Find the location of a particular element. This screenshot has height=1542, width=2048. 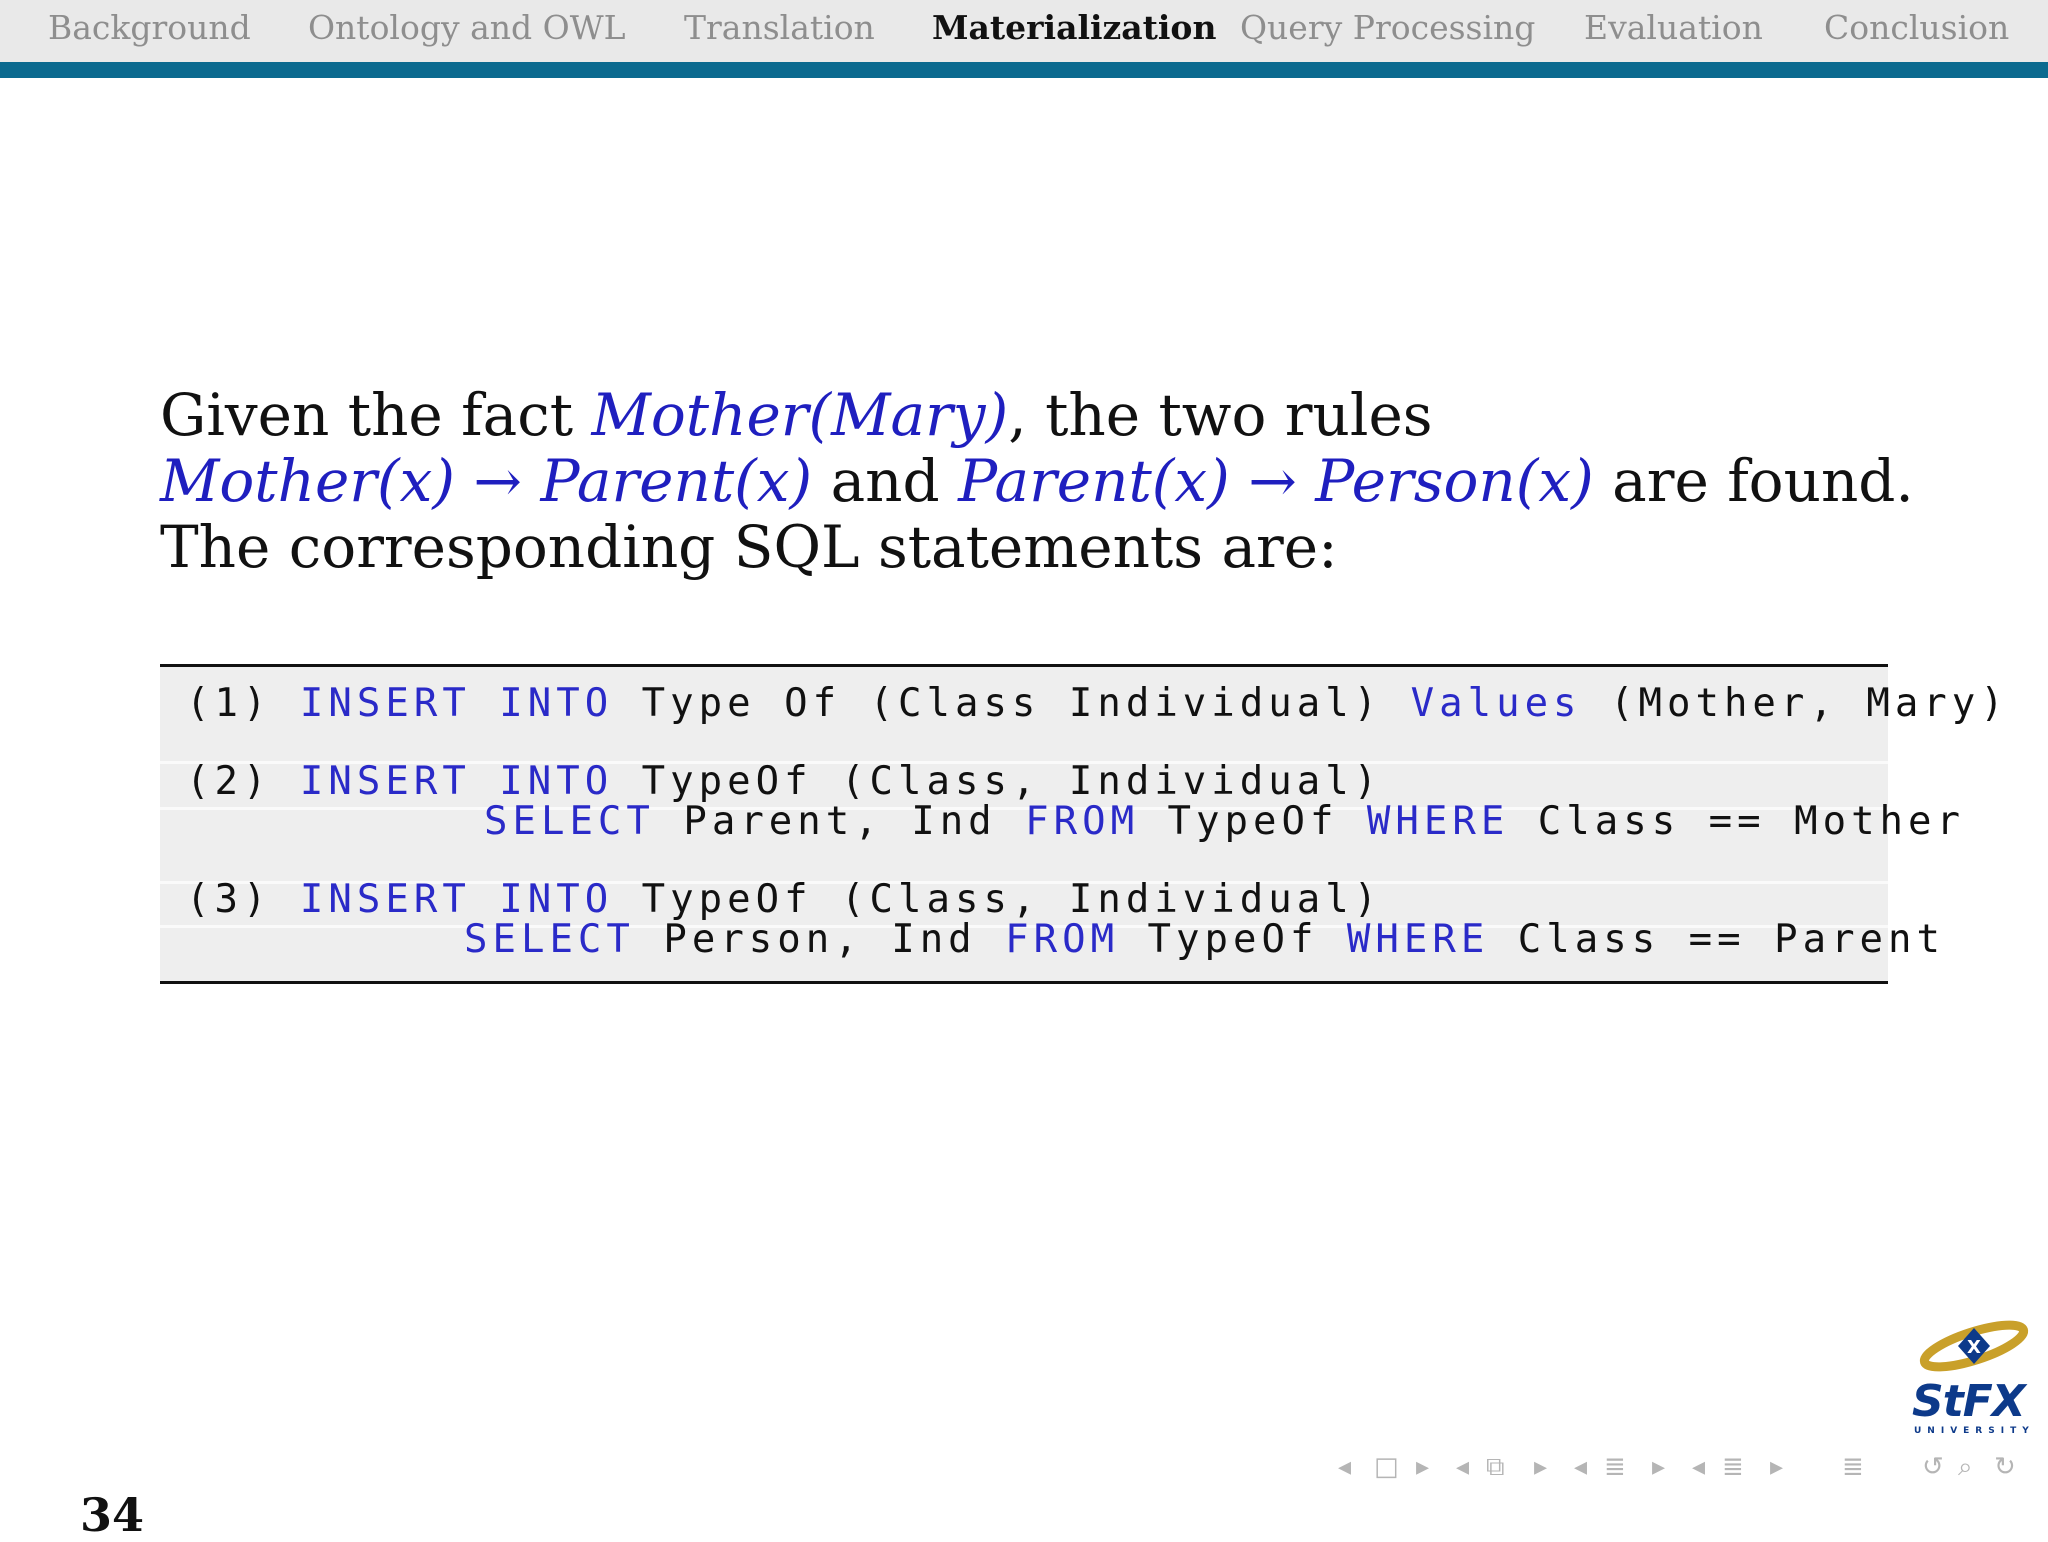

rule-2-math: Parent(x) → Person(x) is located at coordinates (1276, 481).